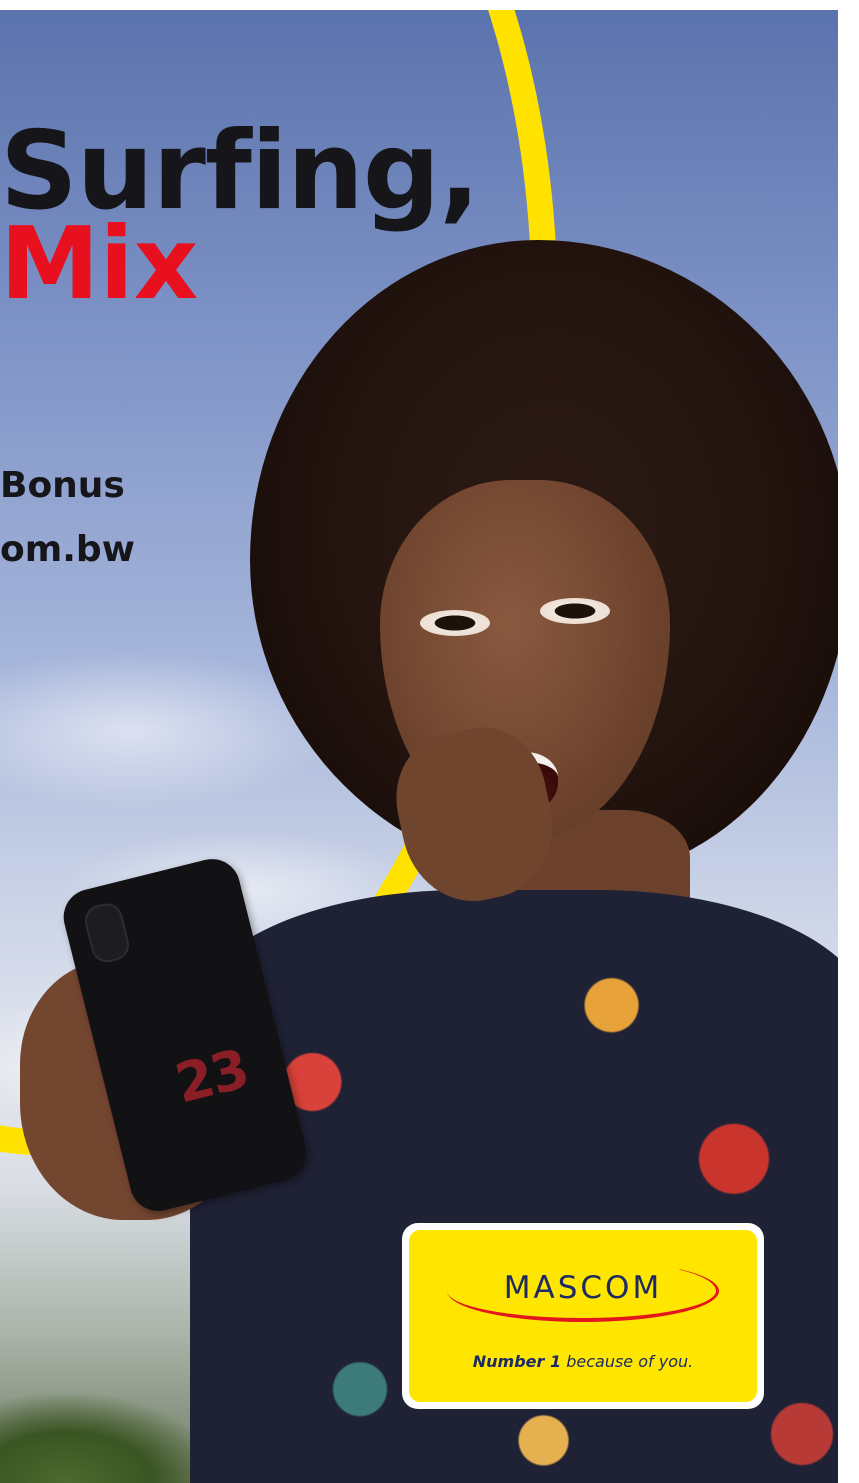 Image resolution: width=859 pixels, height=1483 pixels. I want to click on logo-background: MASCOM Number 1 because of you., so click(583, 1316).